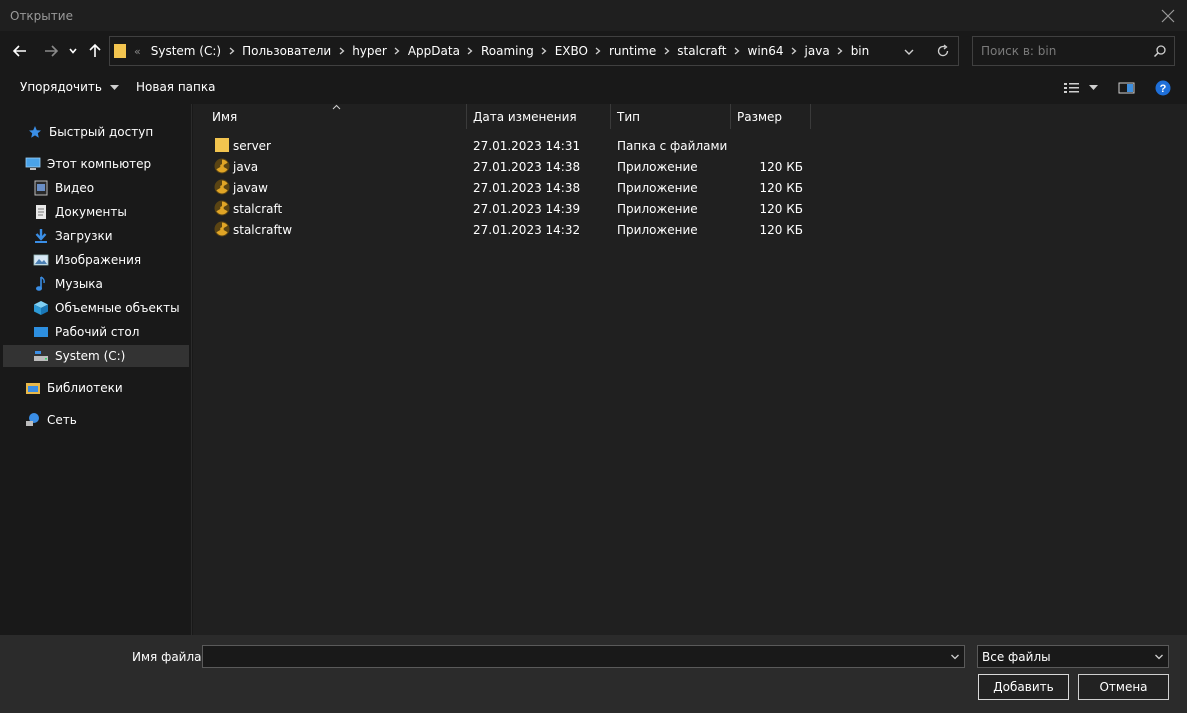 The width and height of the screenshot is (1187, 713). Describe the element at coordinates (33, 388) in the screenshot. I see `libraries-icon` at that location.